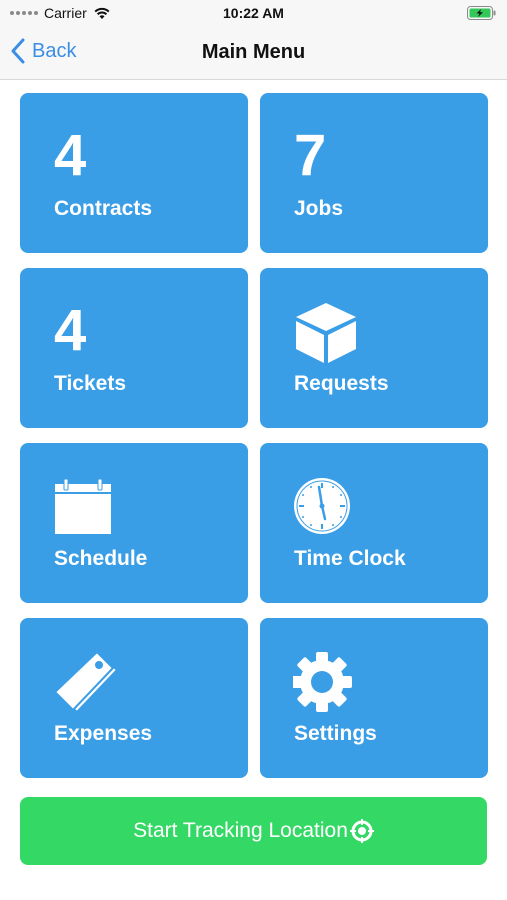 This screenshot has width=507, height=900. What do you see at coordinates (341, 383) in the screenshot?
I see `requests-label: Requests` at bounding box center [341, 383].